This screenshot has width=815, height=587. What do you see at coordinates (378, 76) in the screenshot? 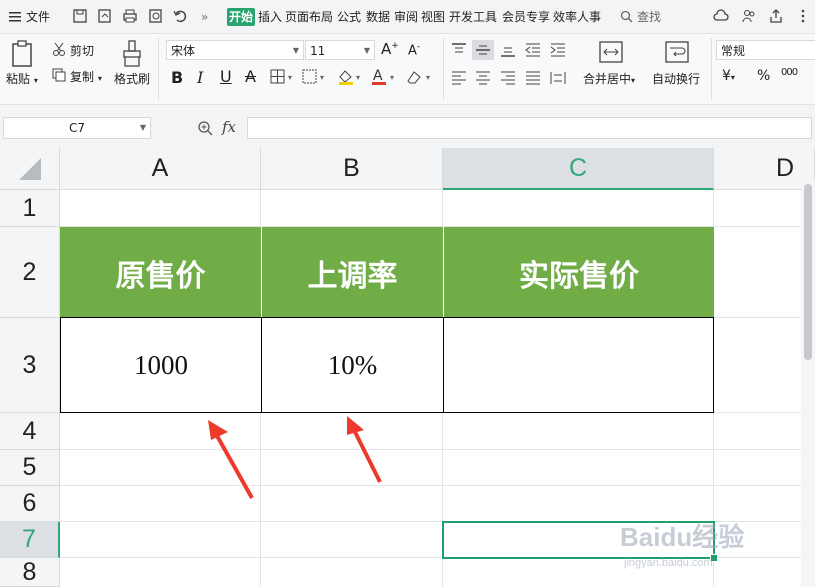
I see `svg-text: A` at bounding box center [378, 76].